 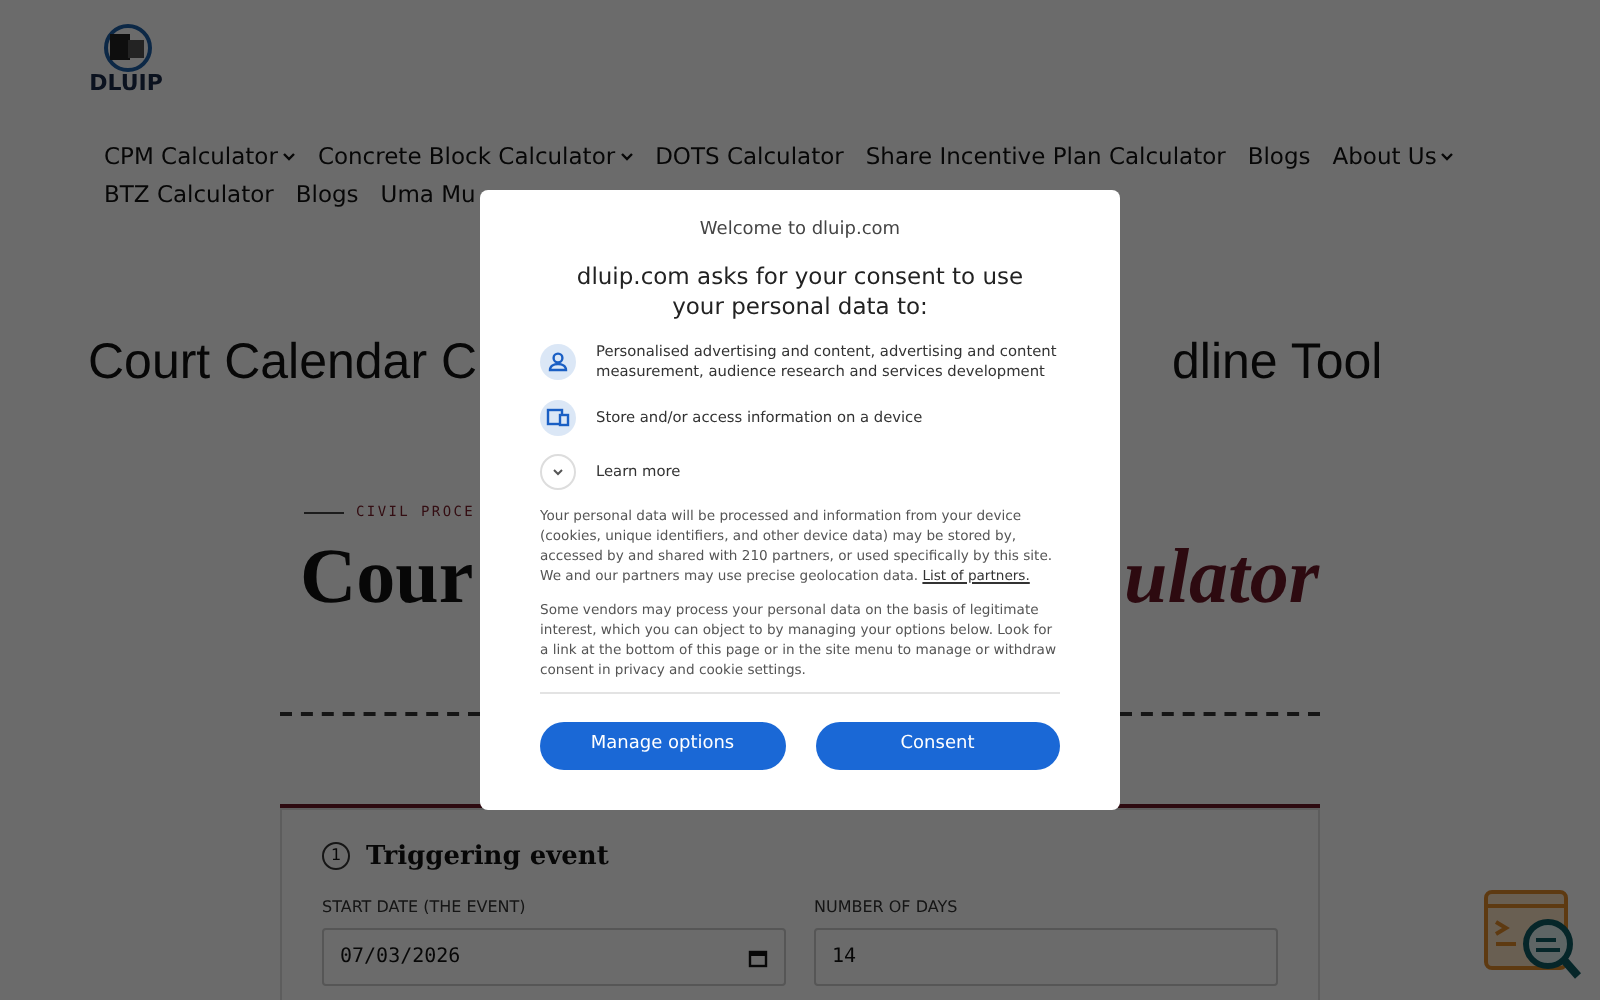 What do you see at coordinates (1277, 362) in the screenshot?
I see `page-title: dline Tool` at bounding box center [1277, 362].